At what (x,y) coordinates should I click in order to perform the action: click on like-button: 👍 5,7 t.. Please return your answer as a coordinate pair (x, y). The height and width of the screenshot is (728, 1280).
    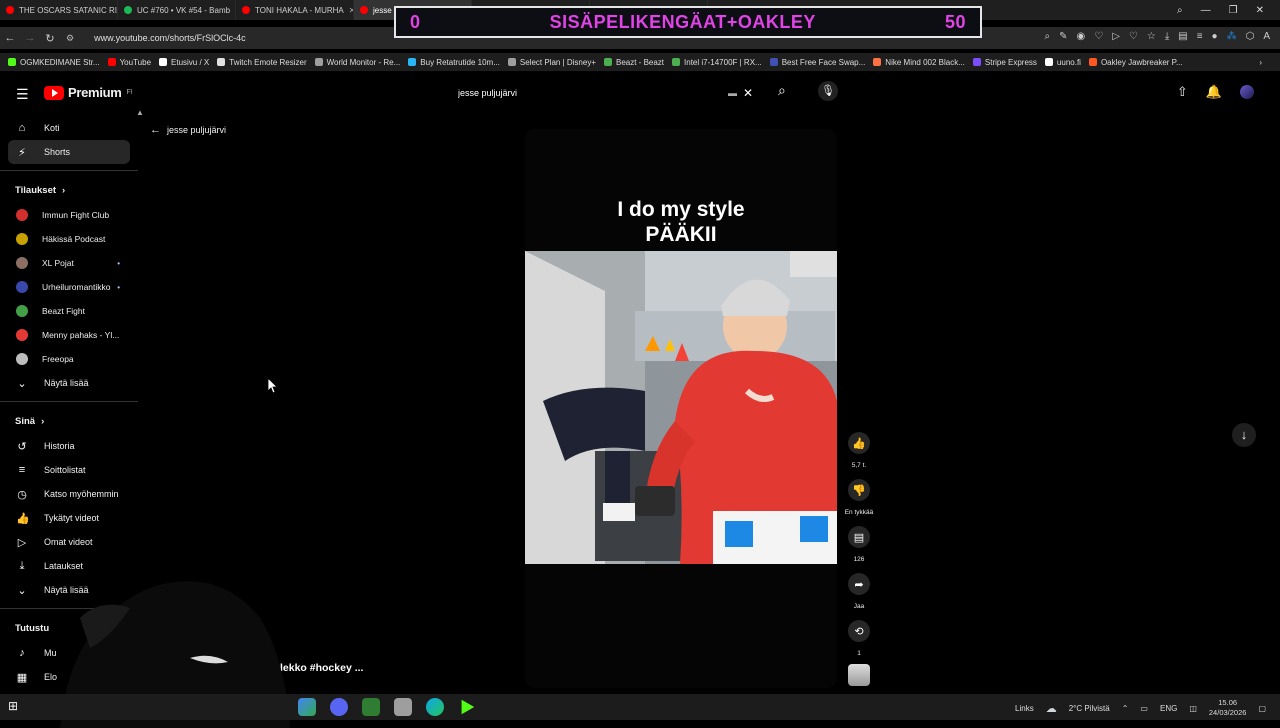
    Looking at the image, I should click on (859, 450).